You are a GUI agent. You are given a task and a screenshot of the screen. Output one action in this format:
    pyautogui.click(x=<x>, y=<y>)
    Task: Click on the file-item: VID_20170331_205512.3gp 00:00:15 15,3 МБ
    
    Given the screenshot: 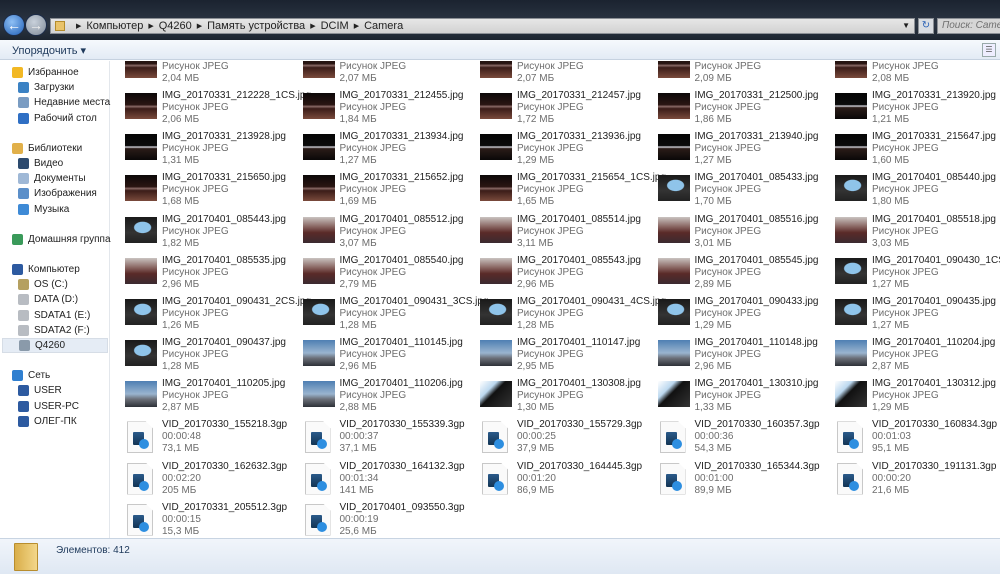 What is the action you would take?
    pyautogui.click(x=199, y=520)
    